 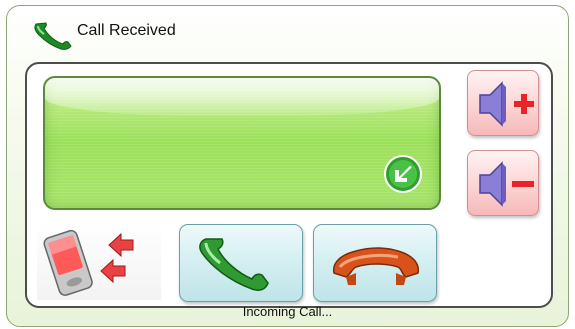 I want to click on speaker-plus-icon, so click(x=506, y=104).